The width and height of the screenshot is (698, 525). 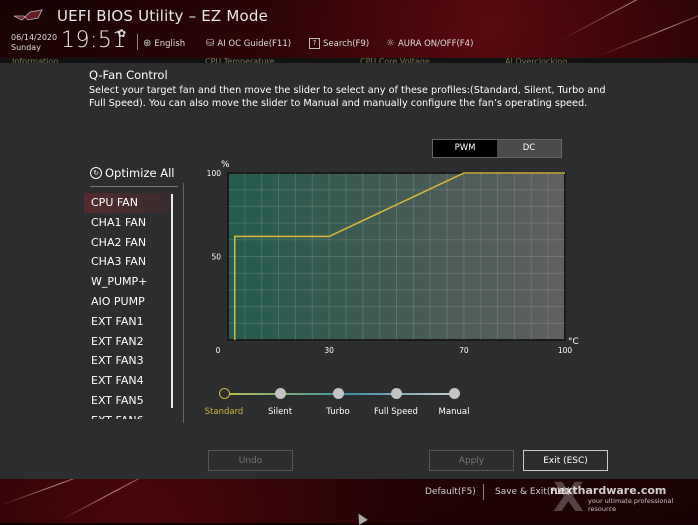 I want to click on optimize-icon: ↻, so click(x=96, y=173).